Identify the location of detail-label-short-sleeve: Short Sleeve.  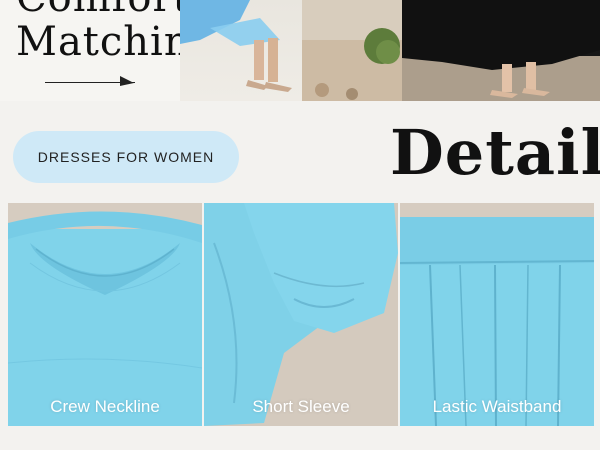
(301, 406).